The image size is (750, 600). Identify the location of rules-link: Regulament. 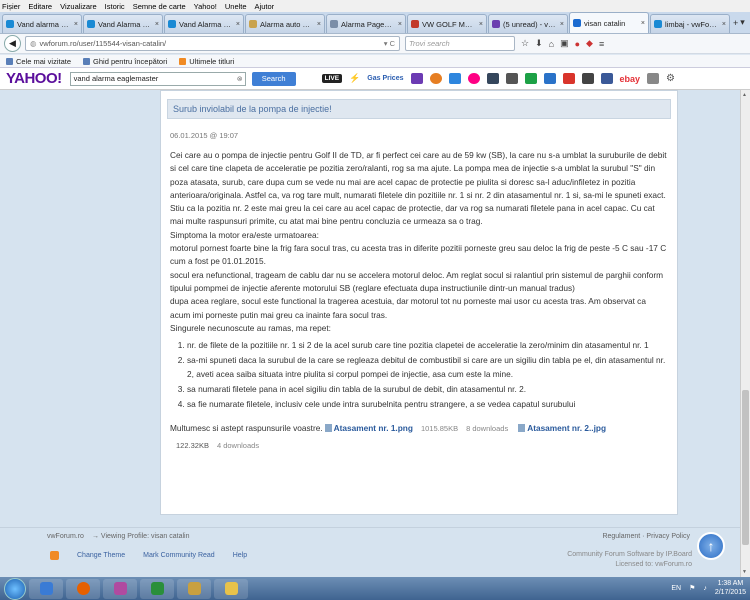
(621, 536).